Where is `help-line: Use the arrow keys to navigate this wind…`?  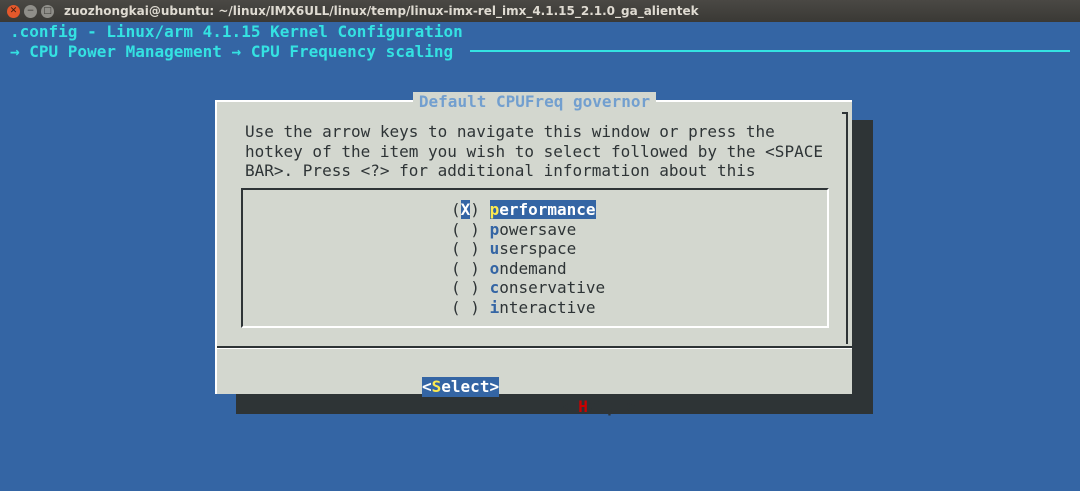
help-line: Use the arrow keys to navigate this wind… is located at coordinates (510, 131).